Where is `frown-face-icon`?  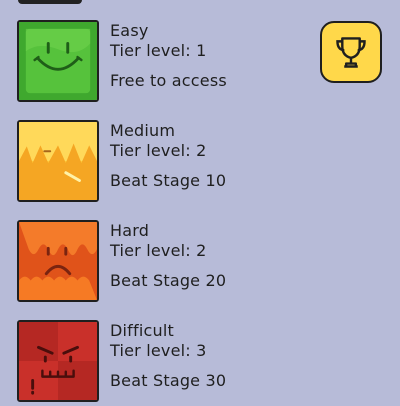 frown-face-icon is located at coordinates (58, 261).